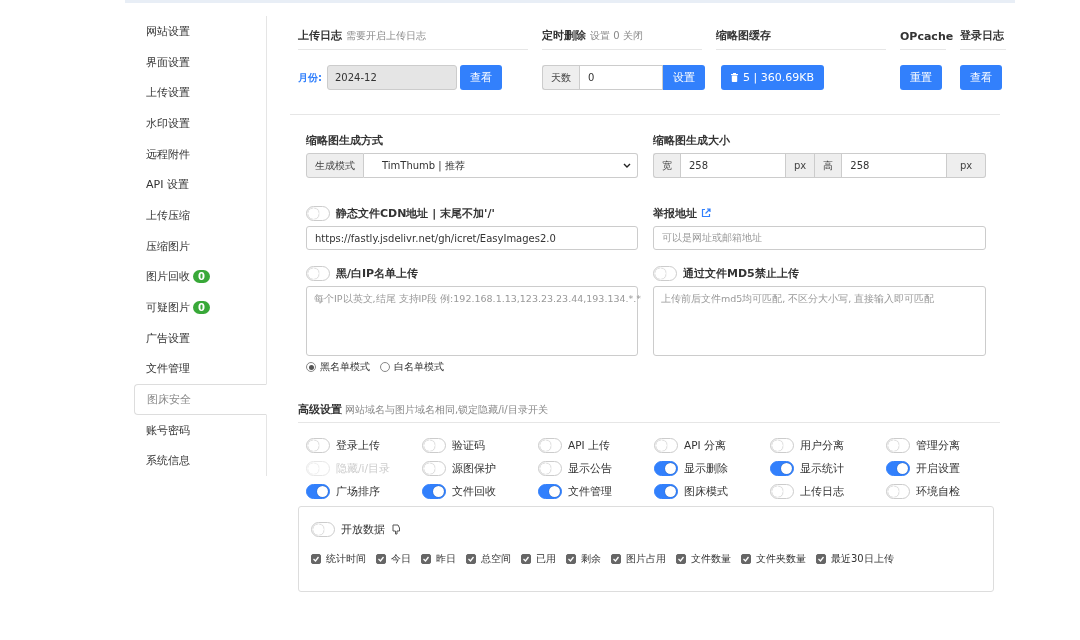 This screenshot has height=640, width=1080. Describe the element at coordinates (684, 77) in the screenshot. I see `set-button: 设置` at that location.